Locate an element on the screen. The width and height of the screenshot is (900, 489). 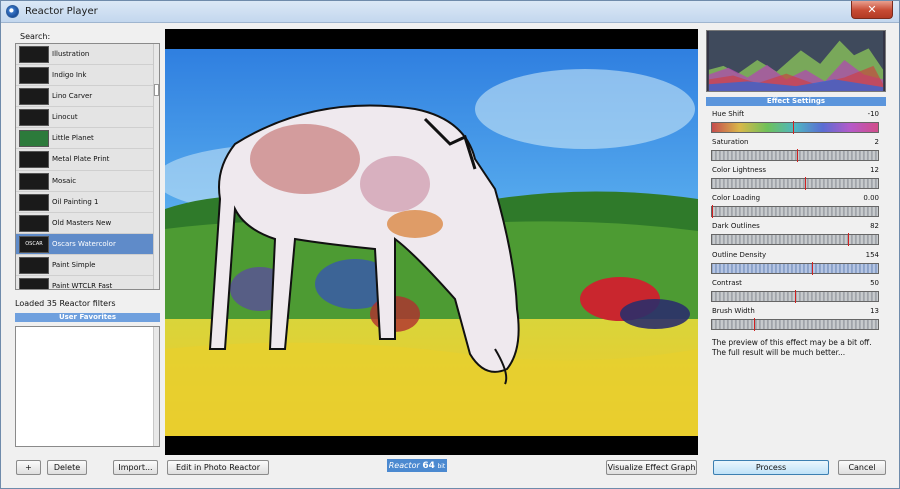
slider-contrast: Contrast 50 is located at coordinates (795, 292).